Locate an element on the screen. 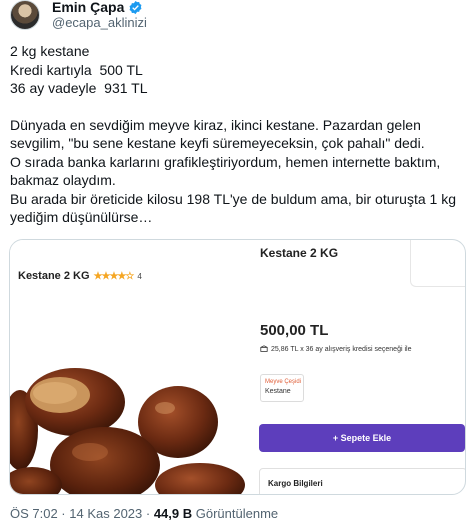 Image resolution: width=474 pixels, height=531 pixels. cargo-label: Kargo Bilgileri is located at coordinates (295, 483).